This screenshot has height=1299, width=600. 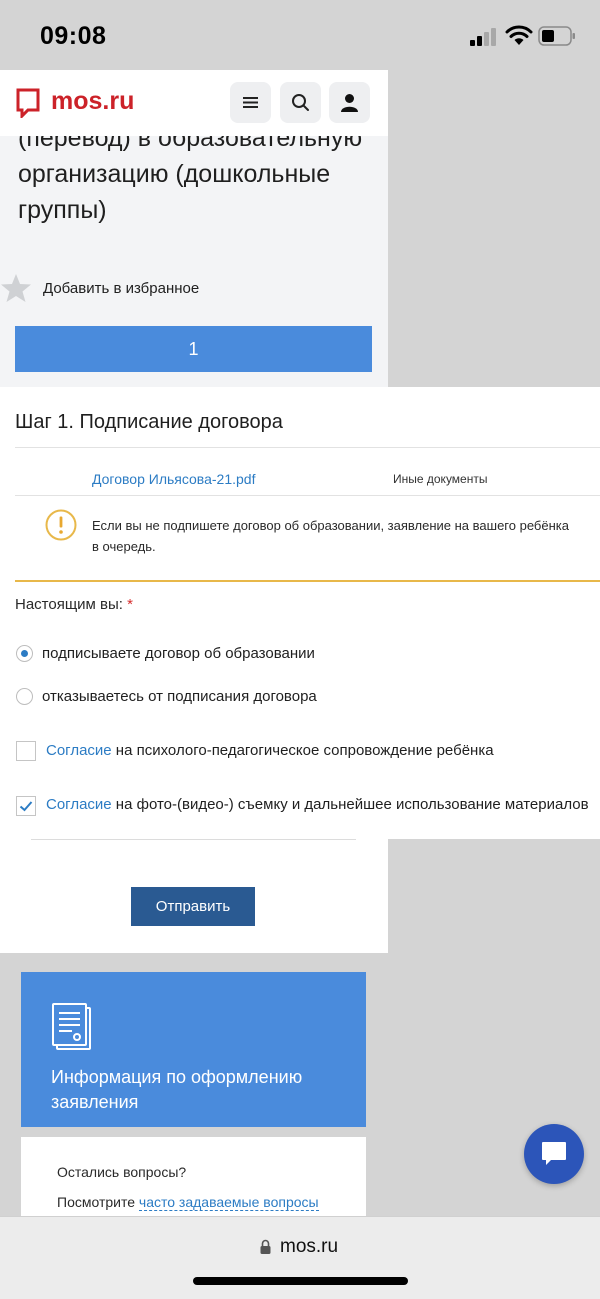 What do you see at coordinates (124, 546) in the screenshot?
I see `warning-line: в очередь.` at bounding box center [124, 546].